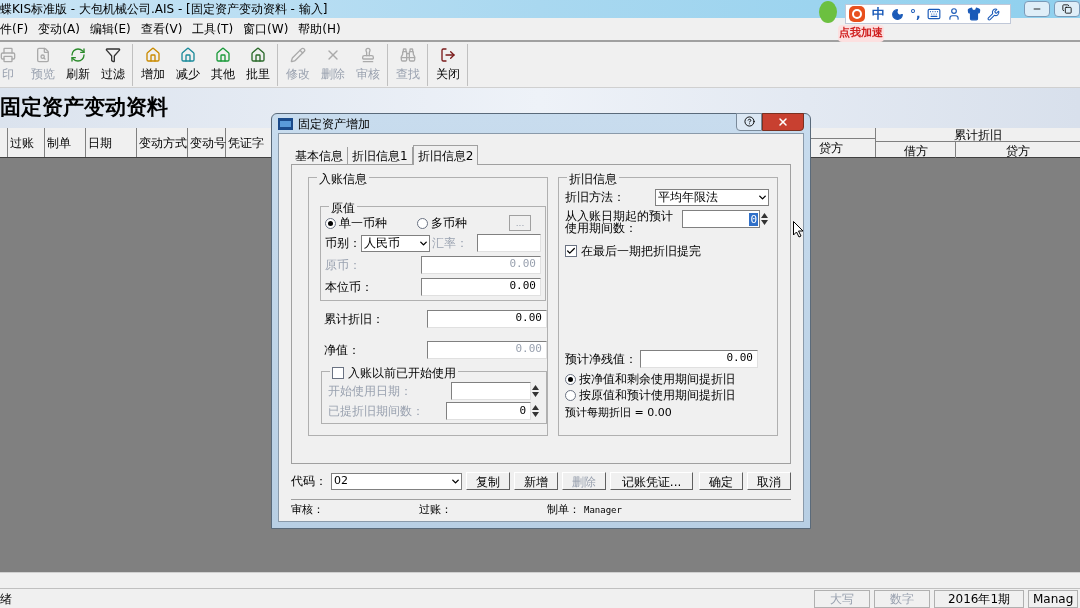 The width and height of the screenshot is (1080, 608). What do you see at coordinates (395, 243) in the screenshot?
I see `currency-dropdown: 人民币` at bounding box center [395, 243].